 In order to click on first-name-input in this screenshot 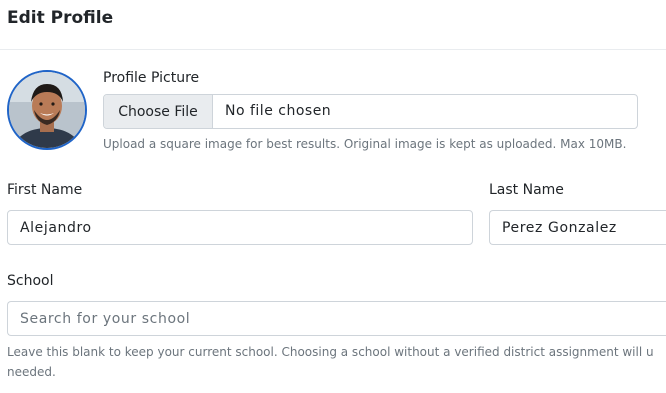, I will do `click(240, 227)`.